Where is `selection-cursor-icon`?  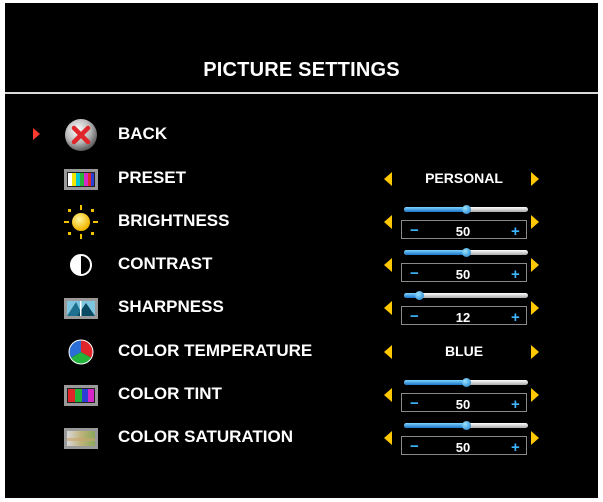 selection-cursor-icon is located at coordinates (36, 134).